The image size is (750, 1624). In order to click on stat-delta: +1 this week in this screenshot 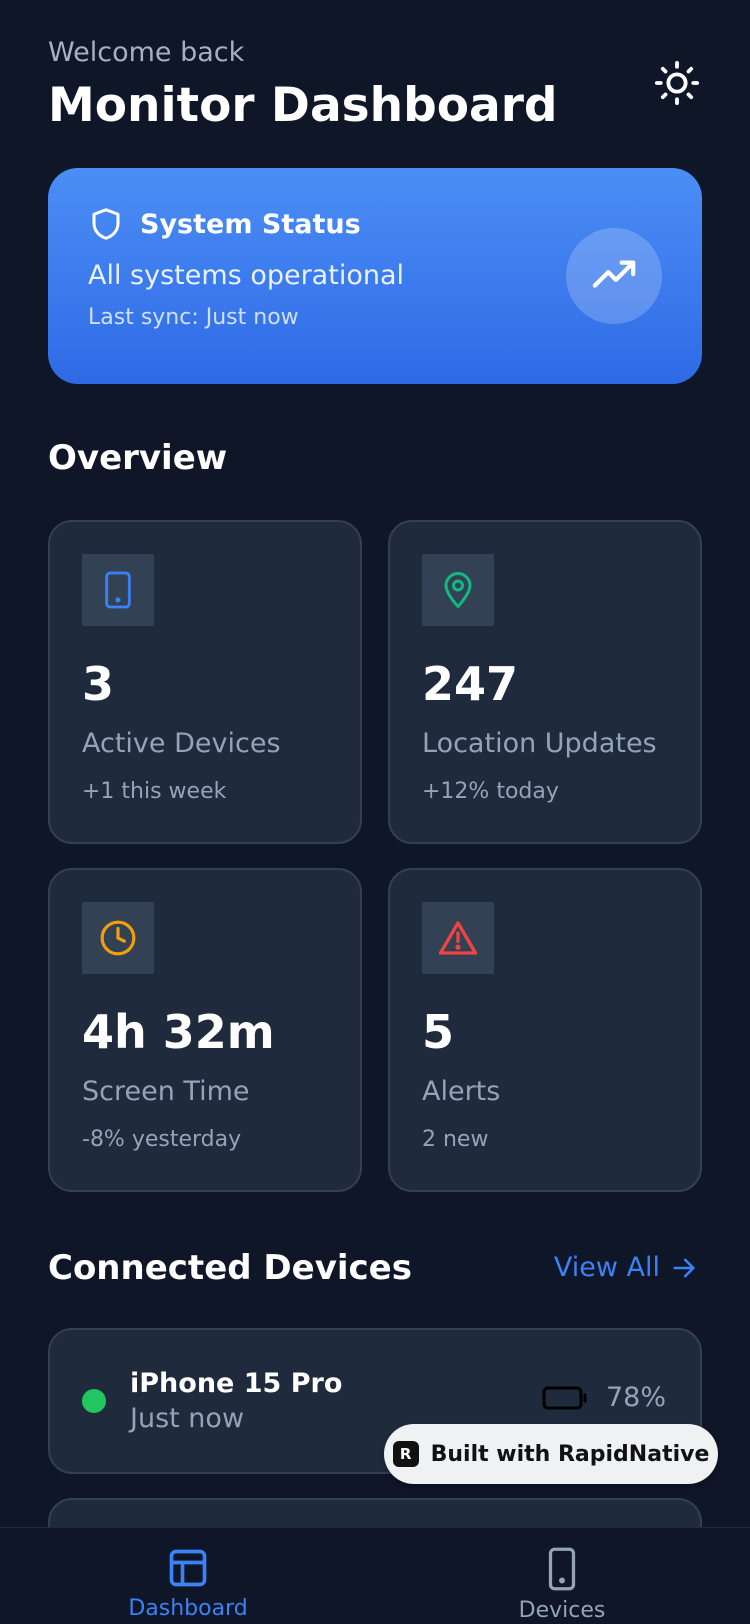, I will do `click(154, 791)`.